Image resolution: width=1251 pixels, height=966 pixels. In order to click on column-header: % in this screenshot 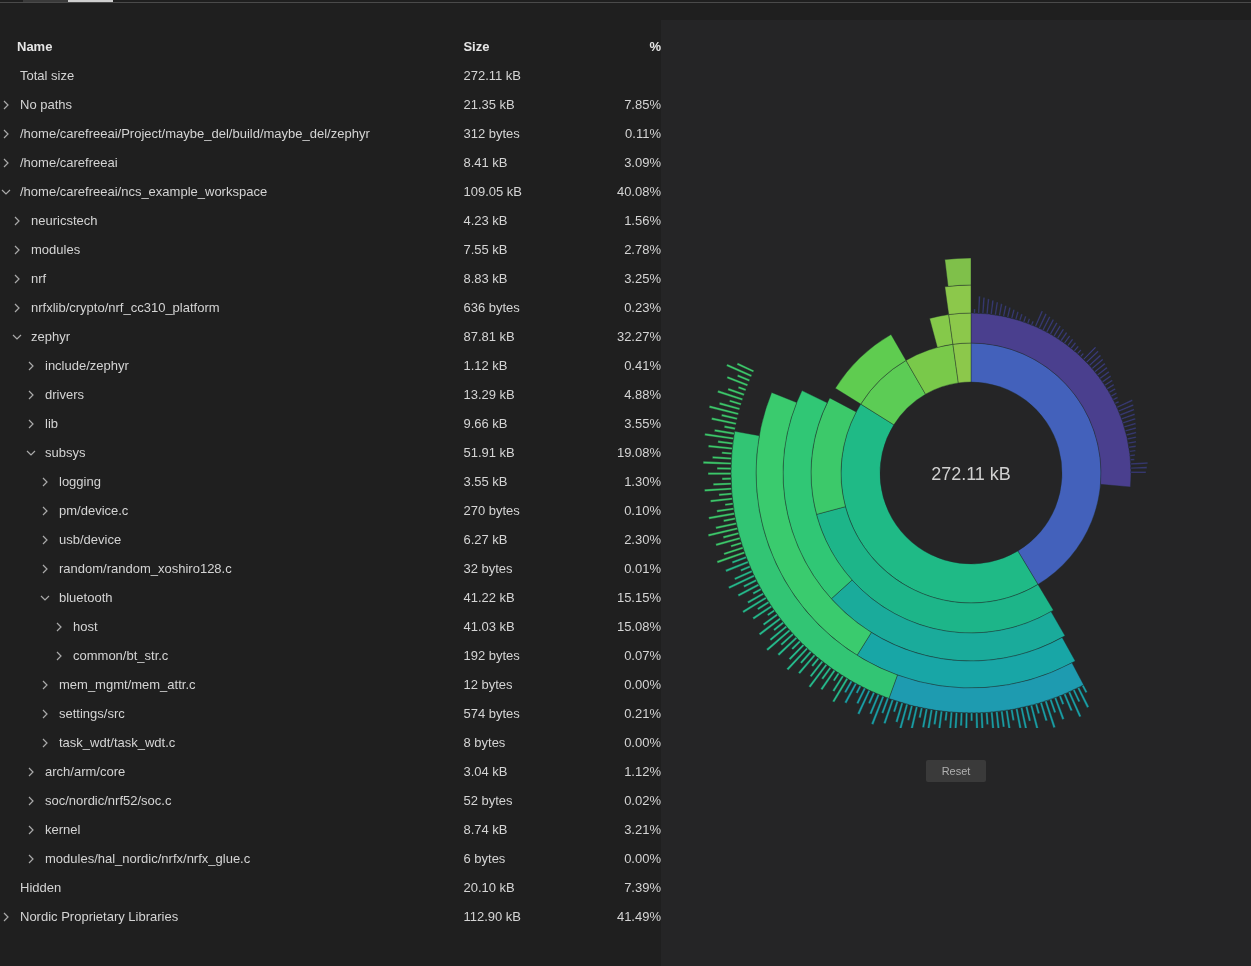, I will do `click(655, 46)`.